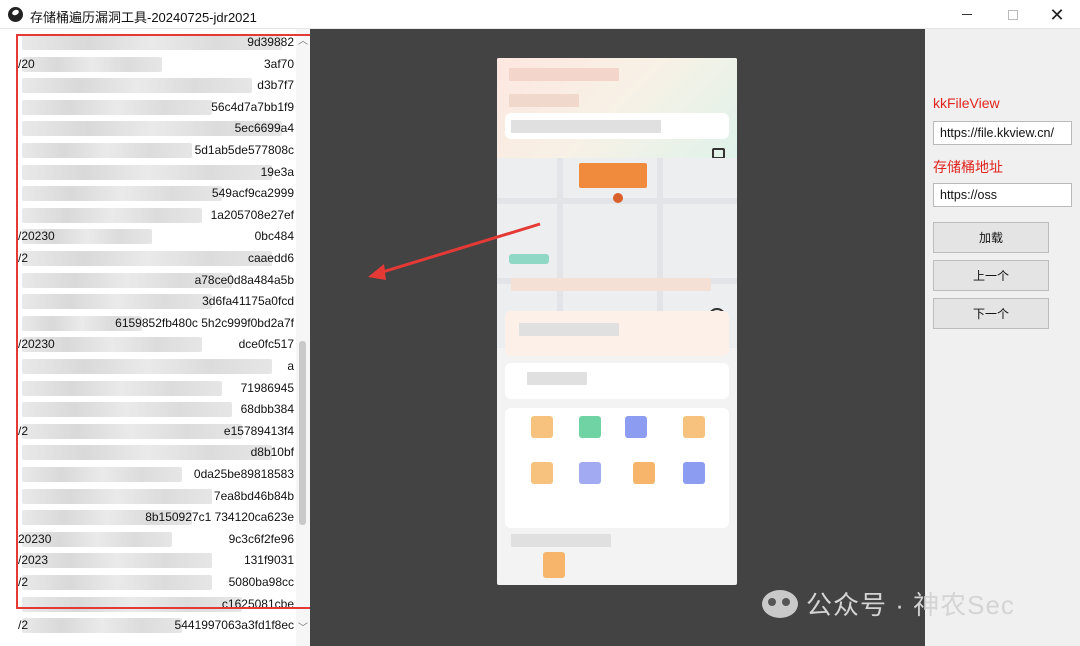 This screenshot has width=1080, height=646. Describe the element at coordinates (23, 625) in the screenshot. I see `list-item-prefix: /2` at that location.